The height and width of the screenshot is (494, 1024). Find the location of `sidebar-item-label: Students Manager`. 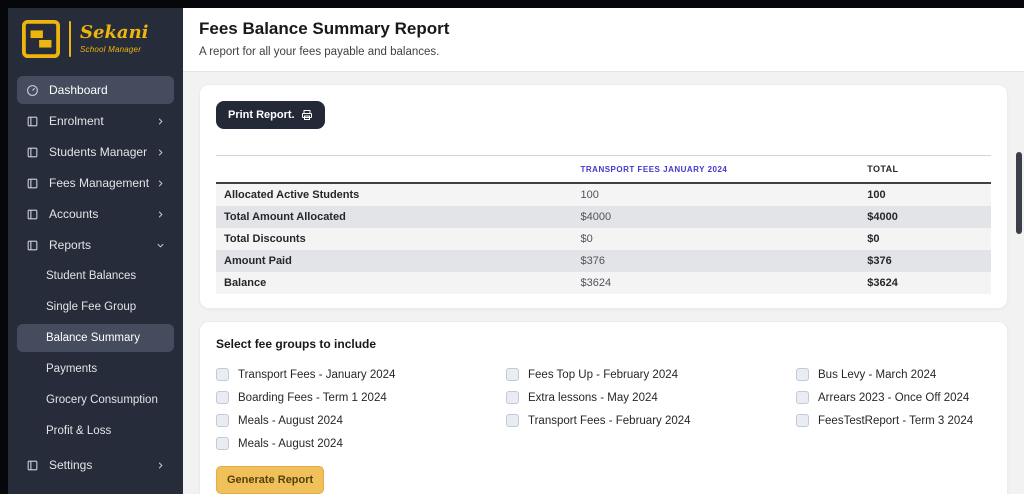

sidebar-item-label: Students Manager is located at coordinates (98, 152).